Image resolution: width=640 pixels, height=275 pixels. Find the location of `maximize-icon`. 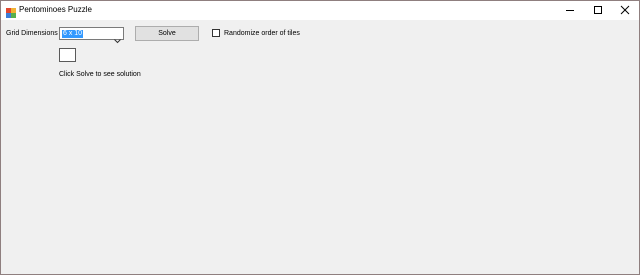

maximize-icon is located at coordinates (598, 11).